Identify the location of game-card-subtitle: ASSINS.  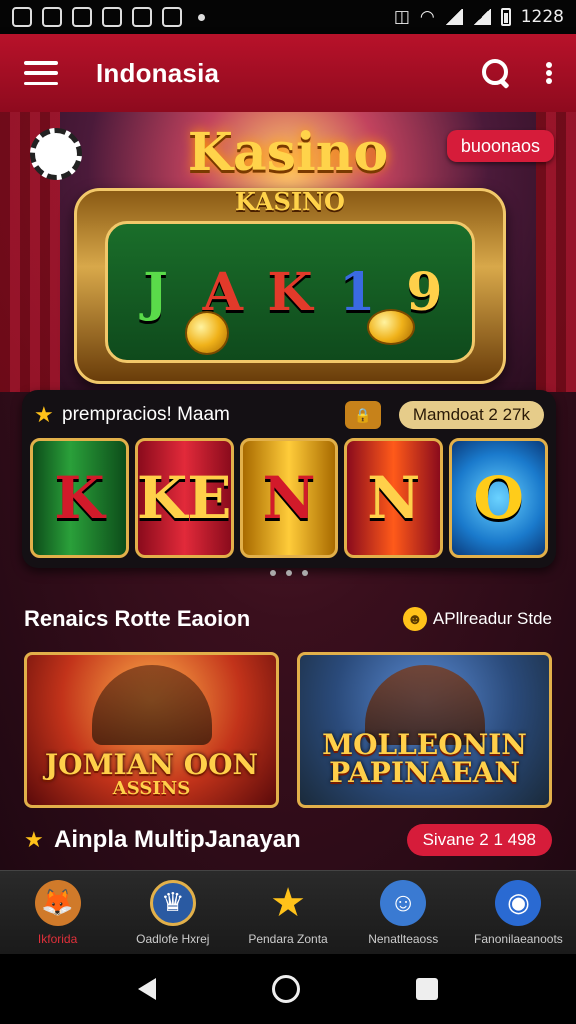
(151, 788).